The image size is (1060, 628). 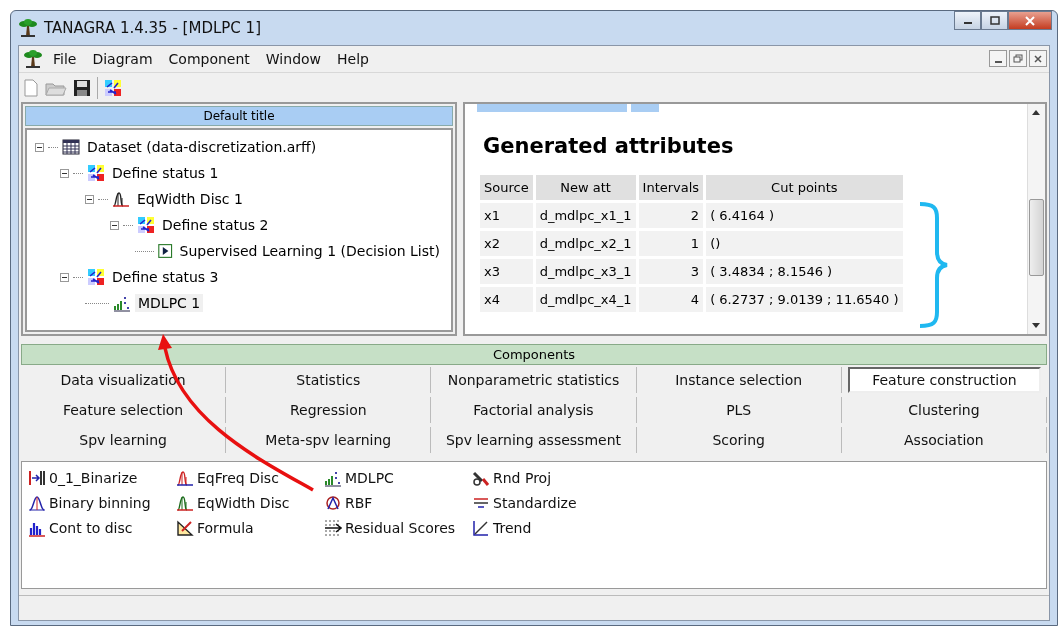 I want to click on restore-button, so click(x=1018, y=59).